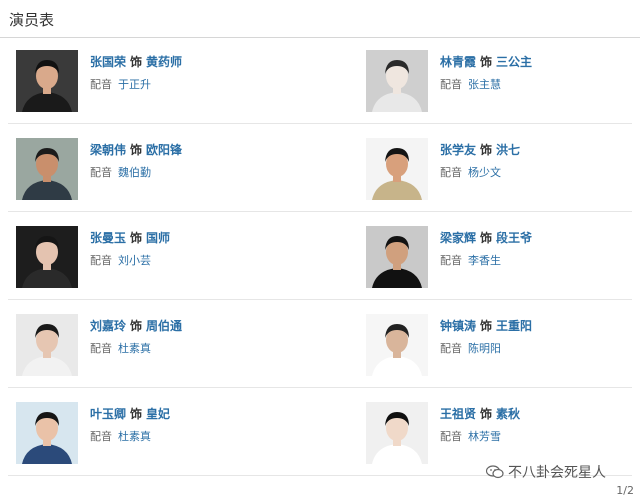  What do you see at coordinates (458, 414) in the screenshot?
I see `actor-name-link: 王祖贤` at bounding box center [458, 414].